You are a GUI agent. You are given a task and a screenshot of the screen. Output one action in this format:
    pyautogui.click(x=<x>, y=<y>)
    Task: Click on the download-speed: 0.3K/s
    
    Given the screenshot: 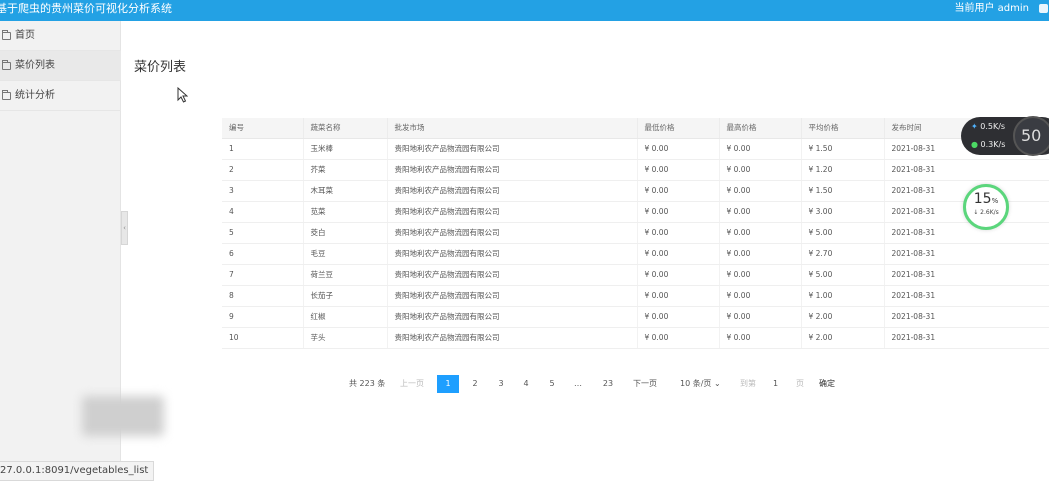 What is the action you would take?
    pyautogui.click(x=993, y=144)
    